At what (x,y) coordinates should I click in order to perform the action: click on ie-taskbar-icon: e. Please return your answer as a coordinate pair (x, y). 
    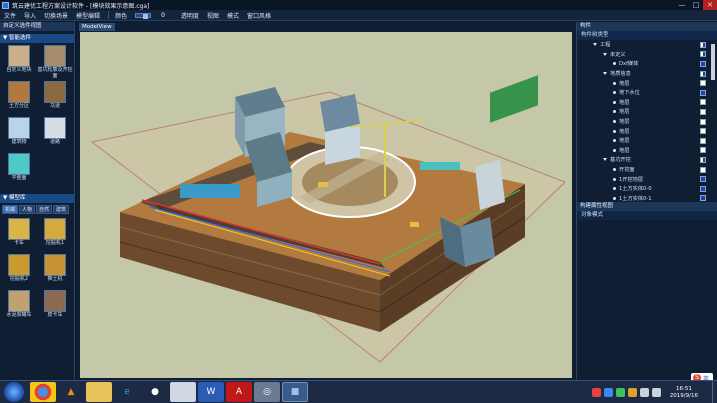
    Looking at the image, I should click on (127, 392).